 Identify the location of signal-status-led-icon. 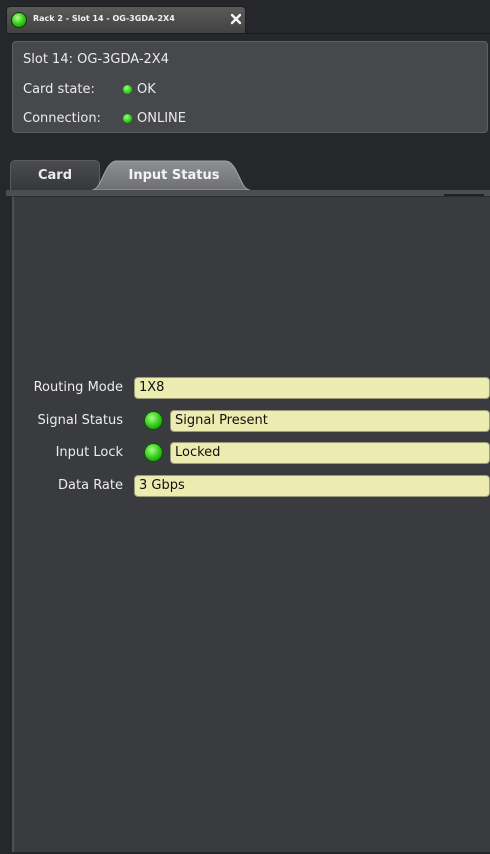
(153, 420).